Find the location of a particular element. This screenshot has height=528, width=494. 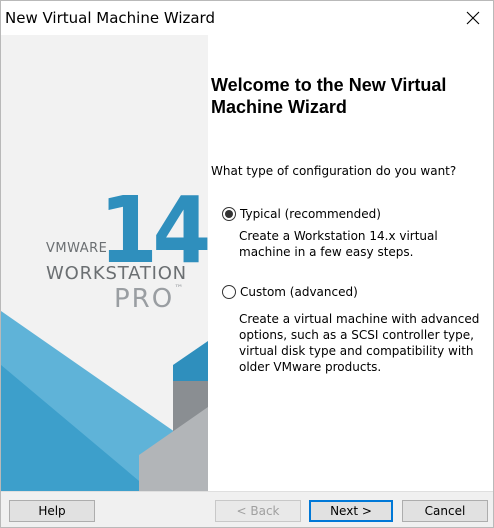

window-title: New Virtual Machine Wizard is located at coordinates (110, 18).